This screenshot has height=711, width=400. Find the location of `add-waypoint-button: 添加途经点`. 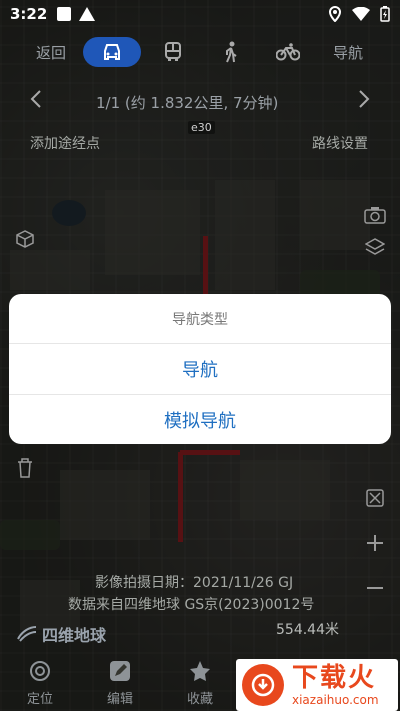

add-waypoint-button: 添加途经点 is located at coordinates (65, 143).